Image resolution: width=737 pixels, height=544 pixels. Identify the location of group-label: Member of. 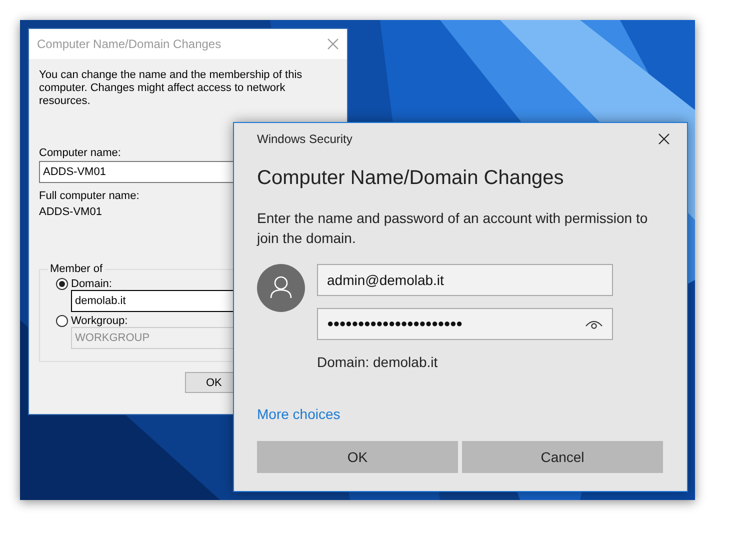
(76, 269).